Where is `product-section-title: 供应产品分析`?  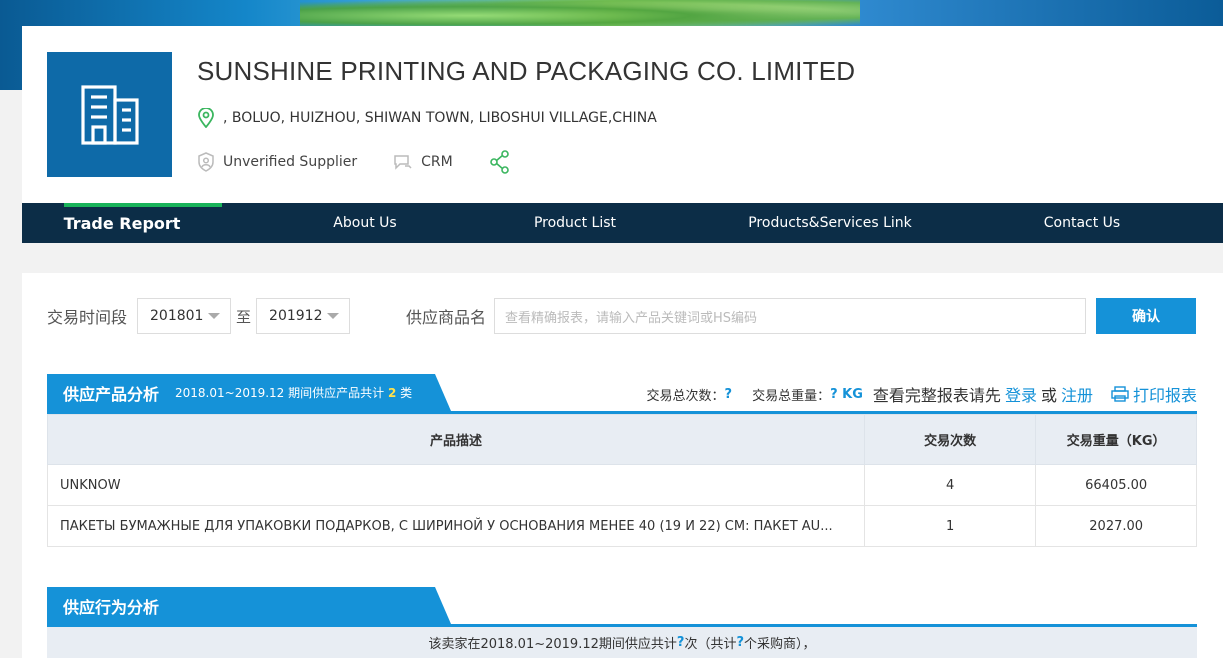
product-section-title: 供应产品分析 is located at coordinates (111, 394).